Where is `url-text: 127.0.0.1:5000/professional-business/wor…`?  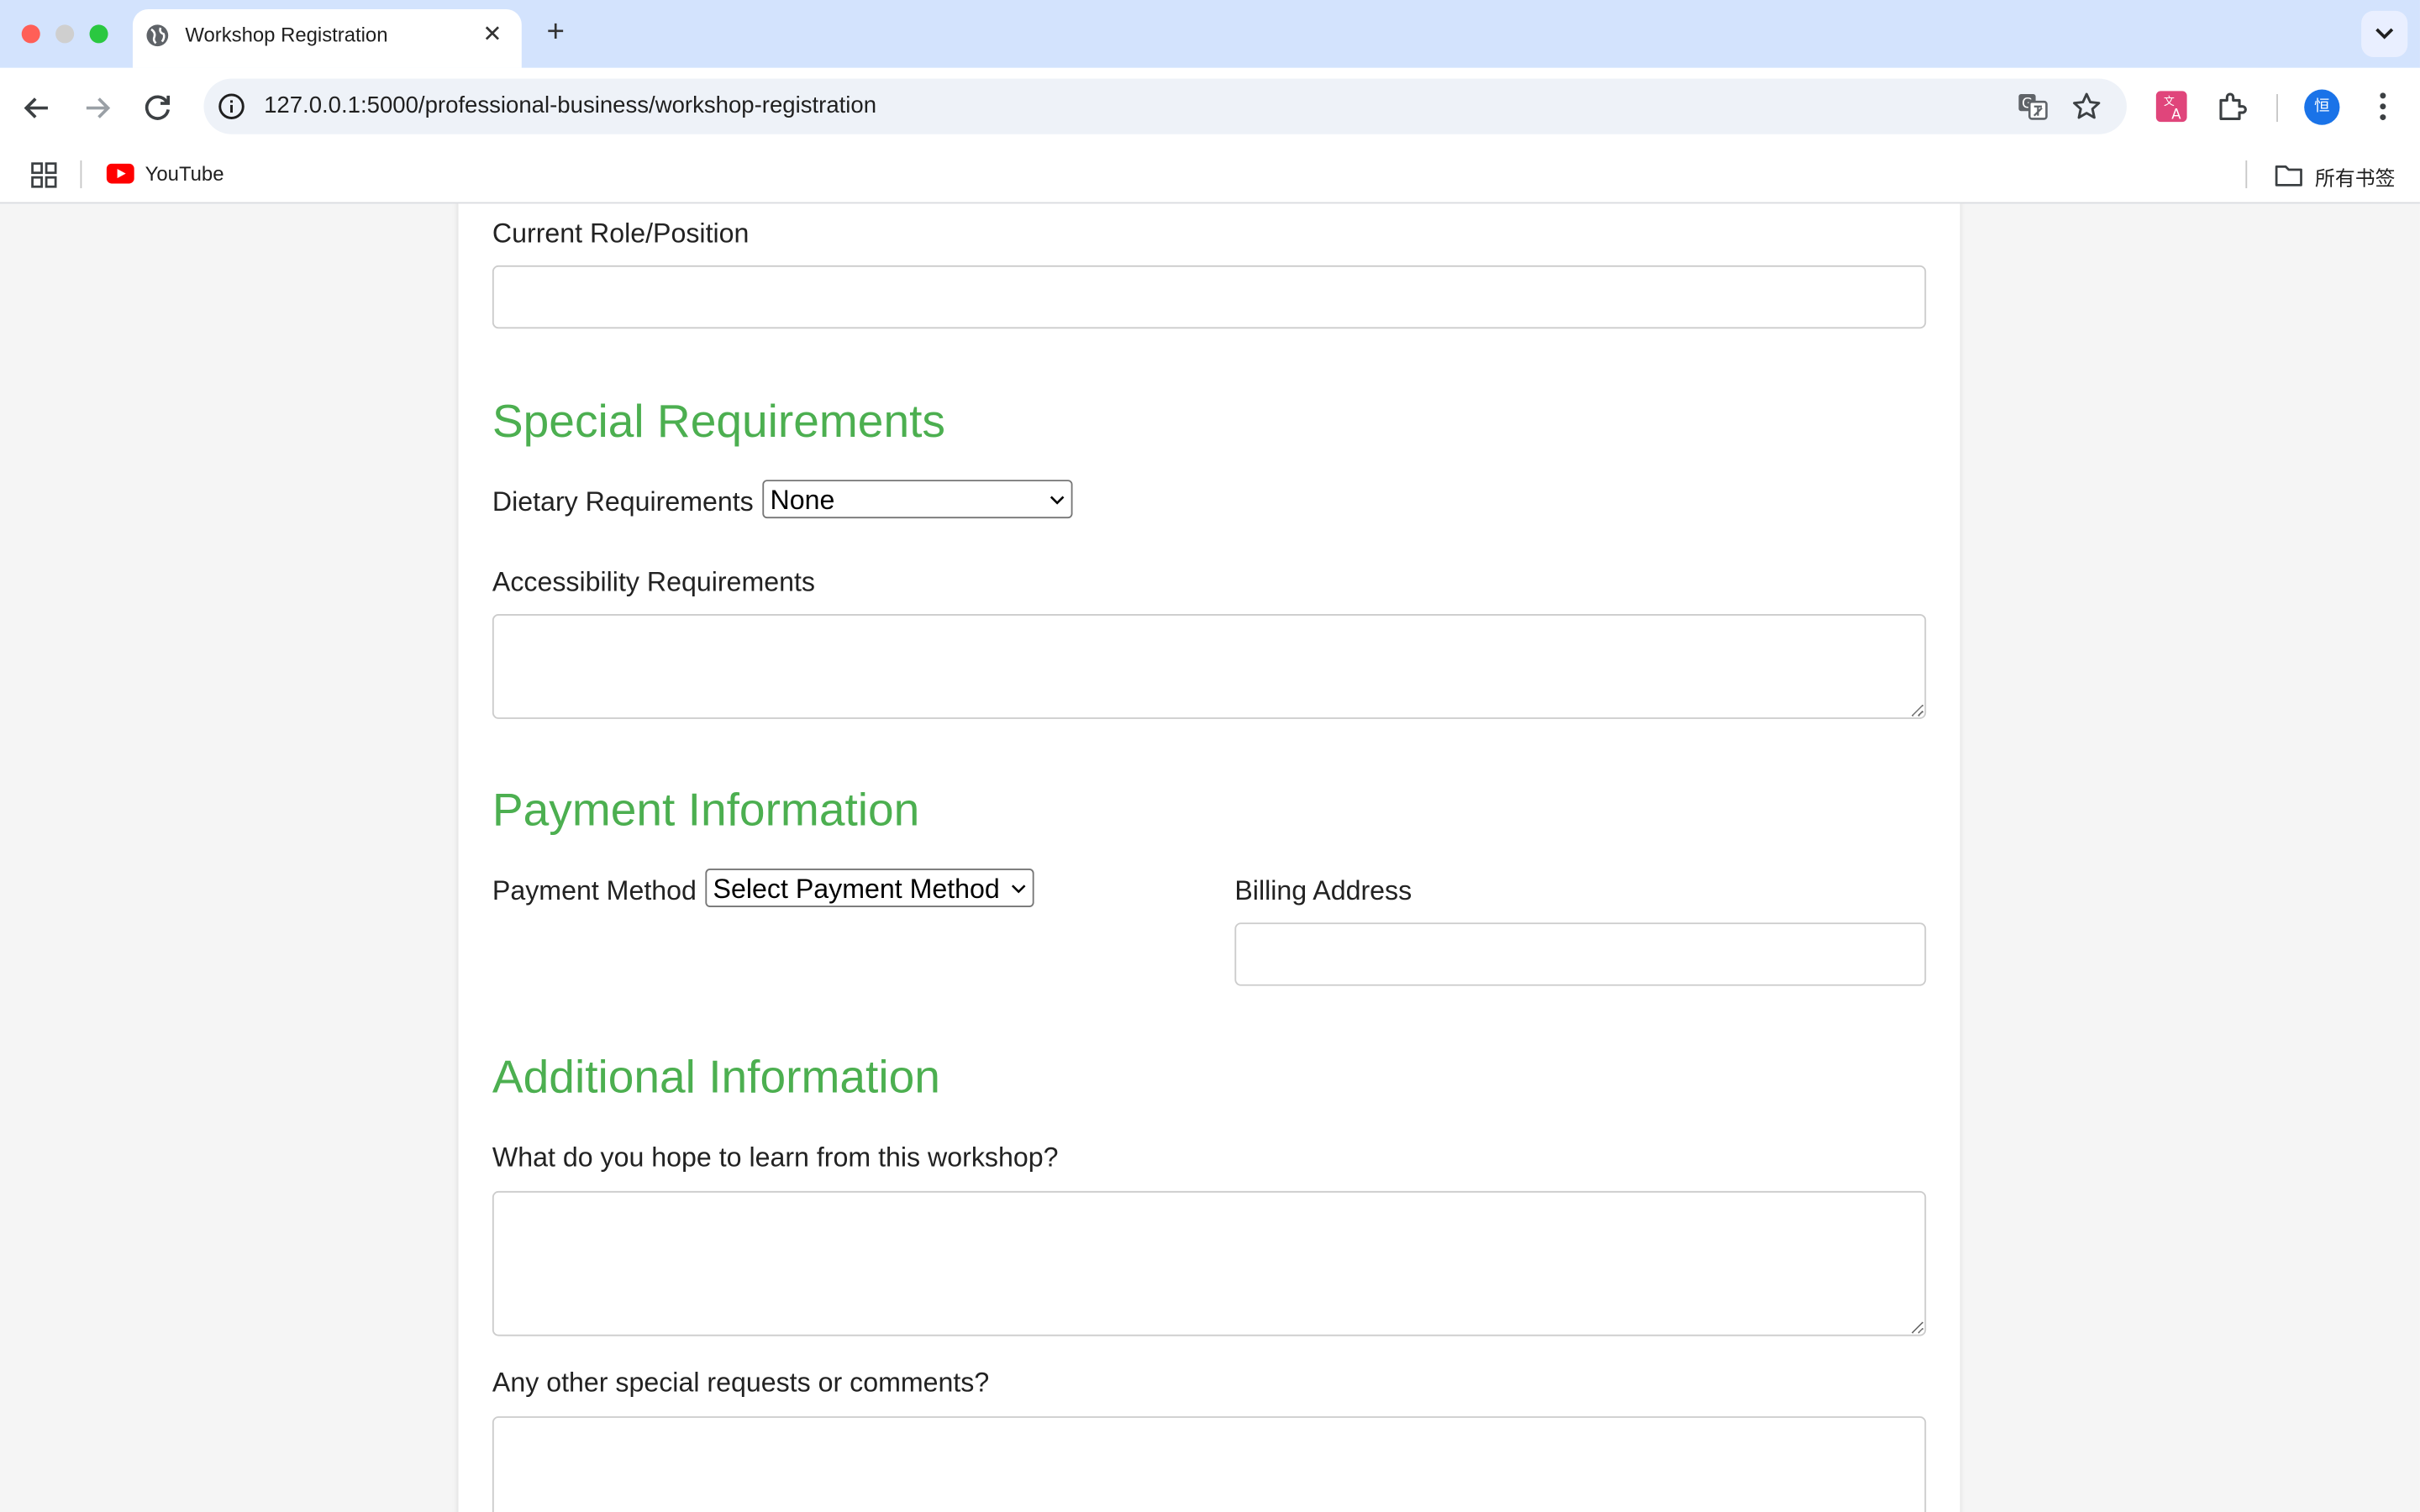 url-text: 127.0.0.1:5000/professional-business/wor… is located at coordinates (570, 105).